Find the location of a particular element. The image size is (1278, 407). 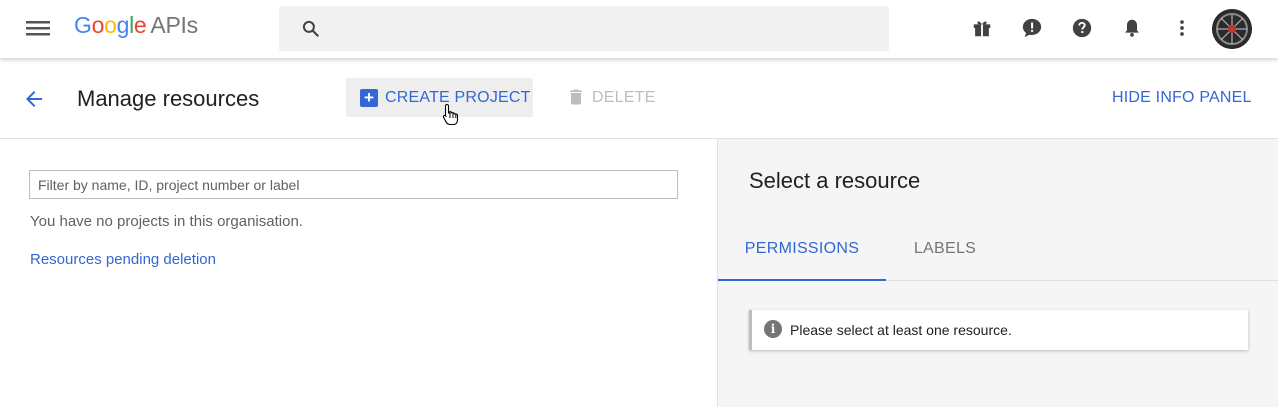

search-bar is located at coordinates (584, 28).